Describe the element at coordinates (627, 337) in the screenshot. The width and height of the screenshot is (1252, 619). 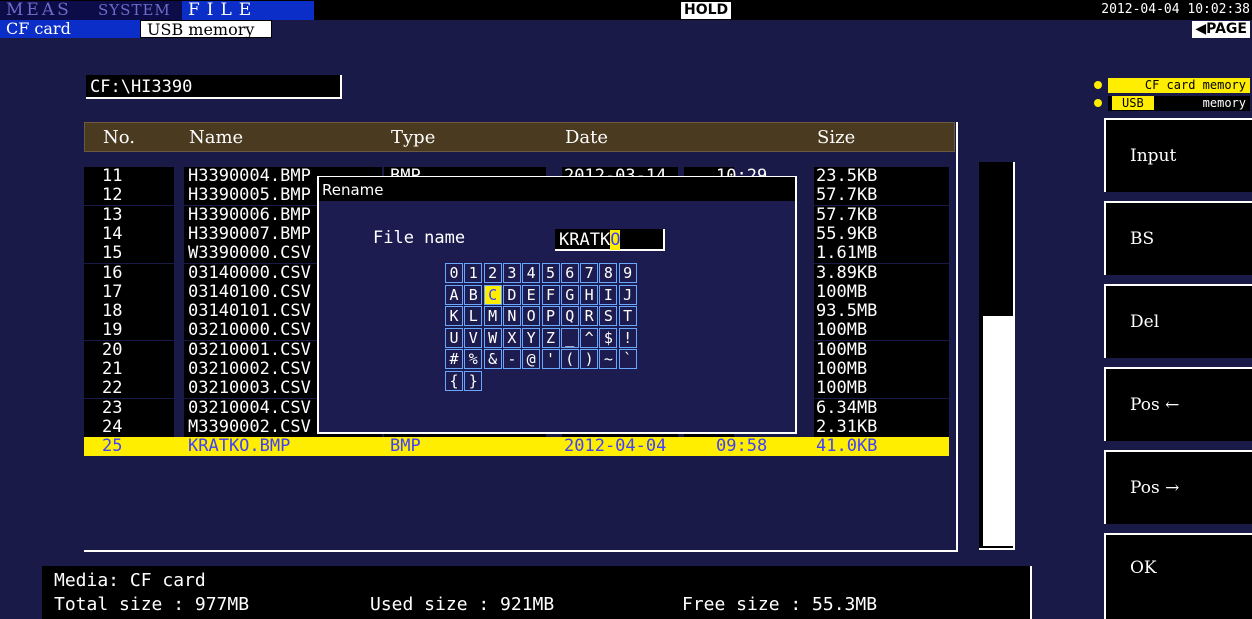
I see `key-3-9: !` at that location.